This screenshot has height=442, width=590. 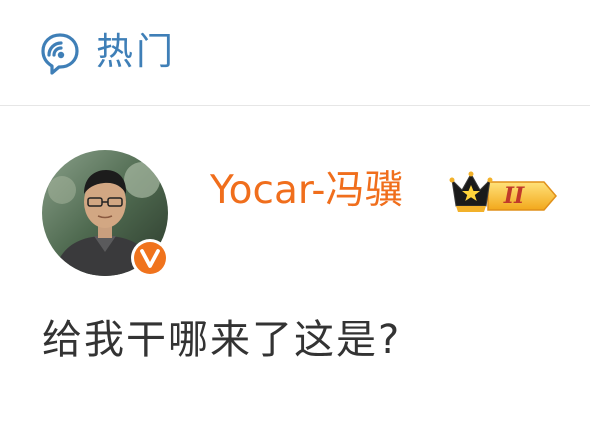 What do you see at coordinates (60, 54) in the screenshot?
I see `hot-topic-bubble-icon` at bounding box center [60, 54].